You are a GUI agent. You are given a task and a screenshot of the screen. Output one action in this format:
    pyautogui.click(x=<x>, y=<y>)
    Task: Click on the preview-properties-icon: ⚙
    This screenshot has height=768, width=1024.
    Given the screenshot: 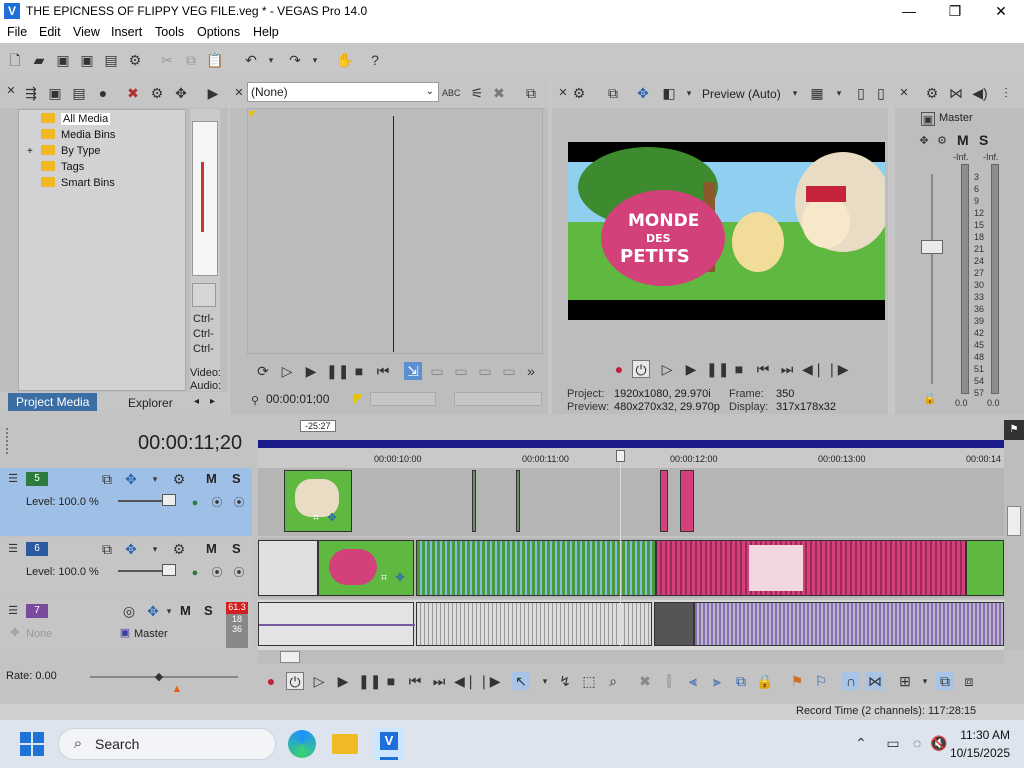 What is the action you would take?
    pyautogui.click(x=579, y=93)
    